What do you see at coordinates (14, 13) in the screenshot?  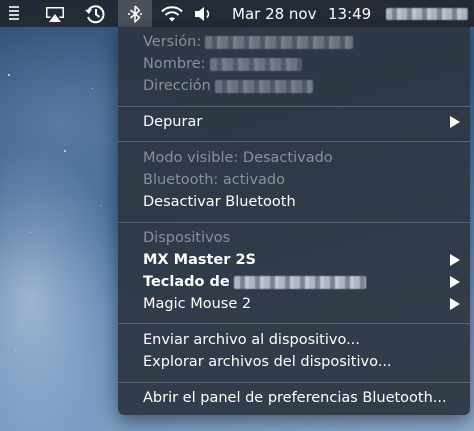 I see `battery-list-icon` at bounding box center [14, 13].